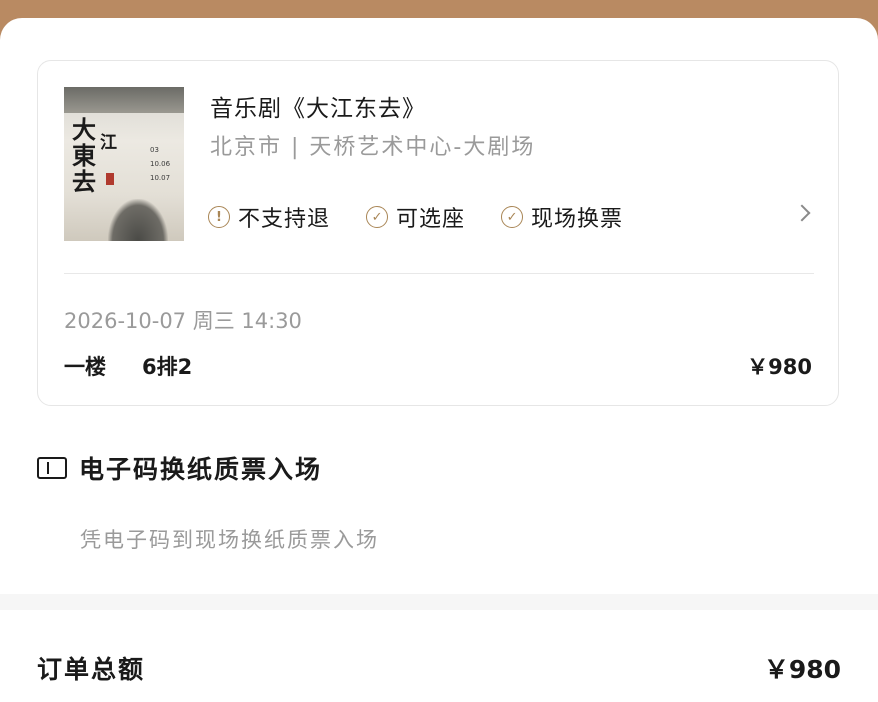 Image resolution: width=878 pixels, height=702 pixels. I want to click on order-total-label: 订单总额, so click(91, 669).